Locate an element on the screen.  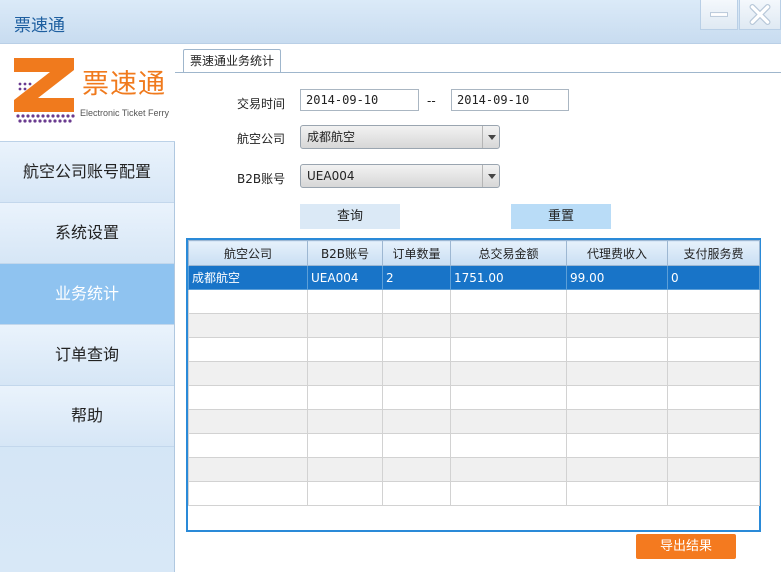
column-header: 总交易金额 is located at coordinates (508, 253).